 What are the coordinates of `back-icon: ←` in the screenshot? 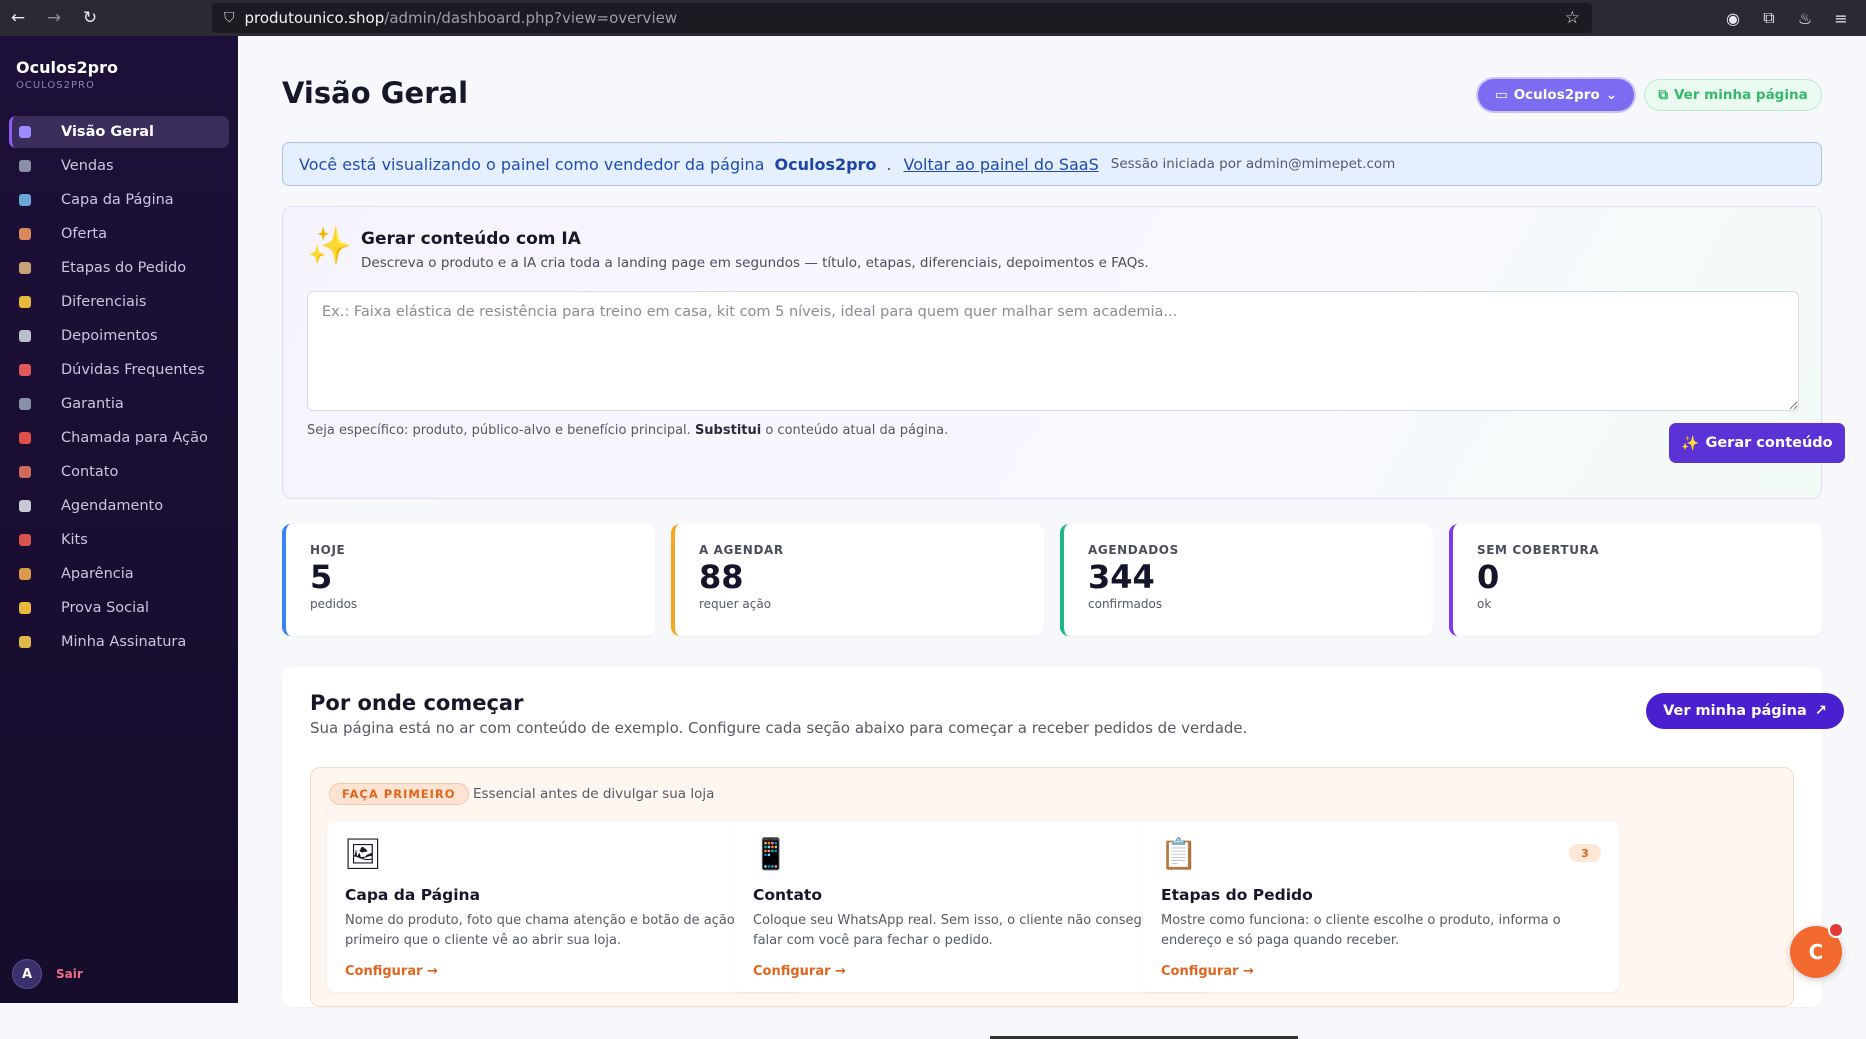 It's located at (18, 18).